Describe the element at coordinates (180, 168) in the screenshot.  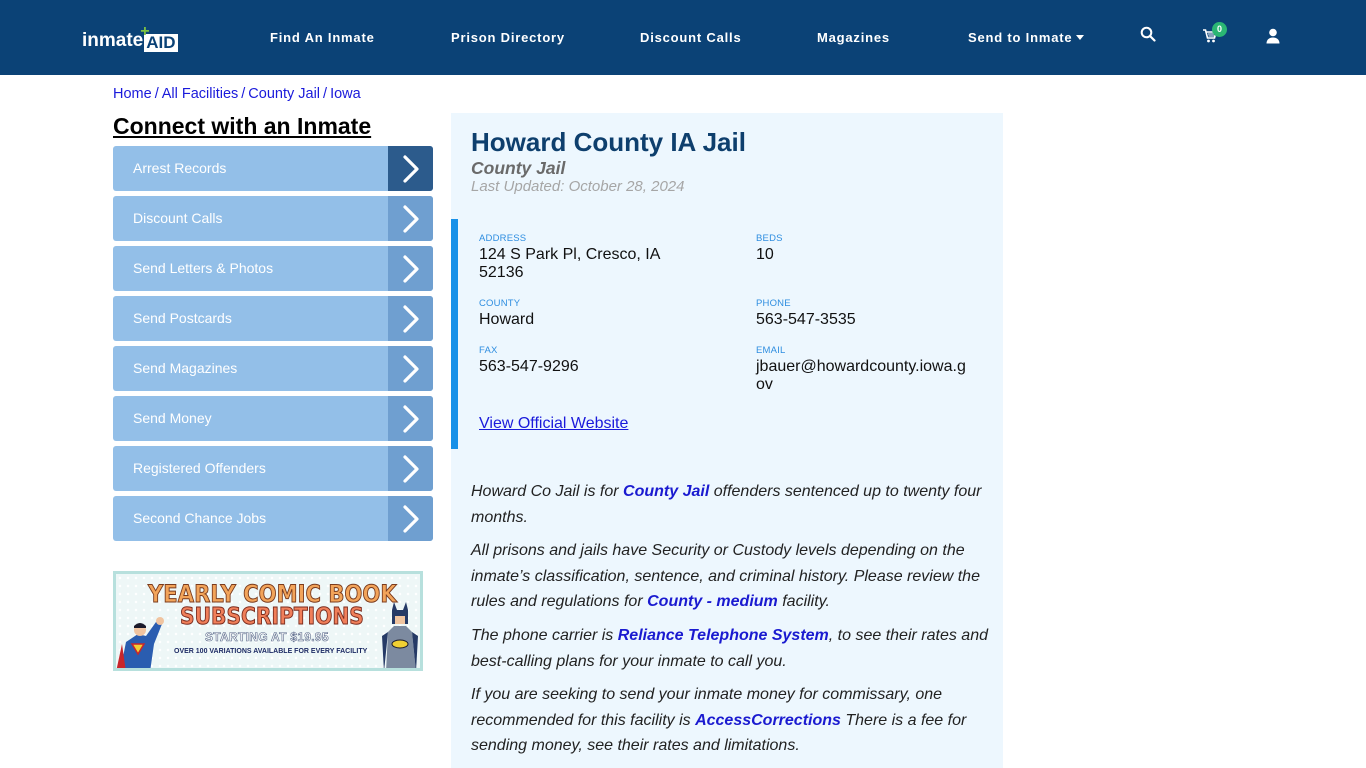
I see `sidebar-item-label: Arrest Records` at that location.